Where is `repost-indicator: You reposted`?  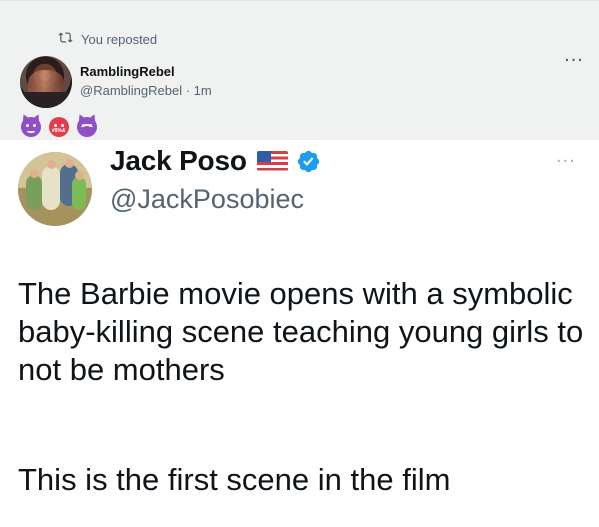
repost-indicator: You reposted is located at coordinates (107, 39).